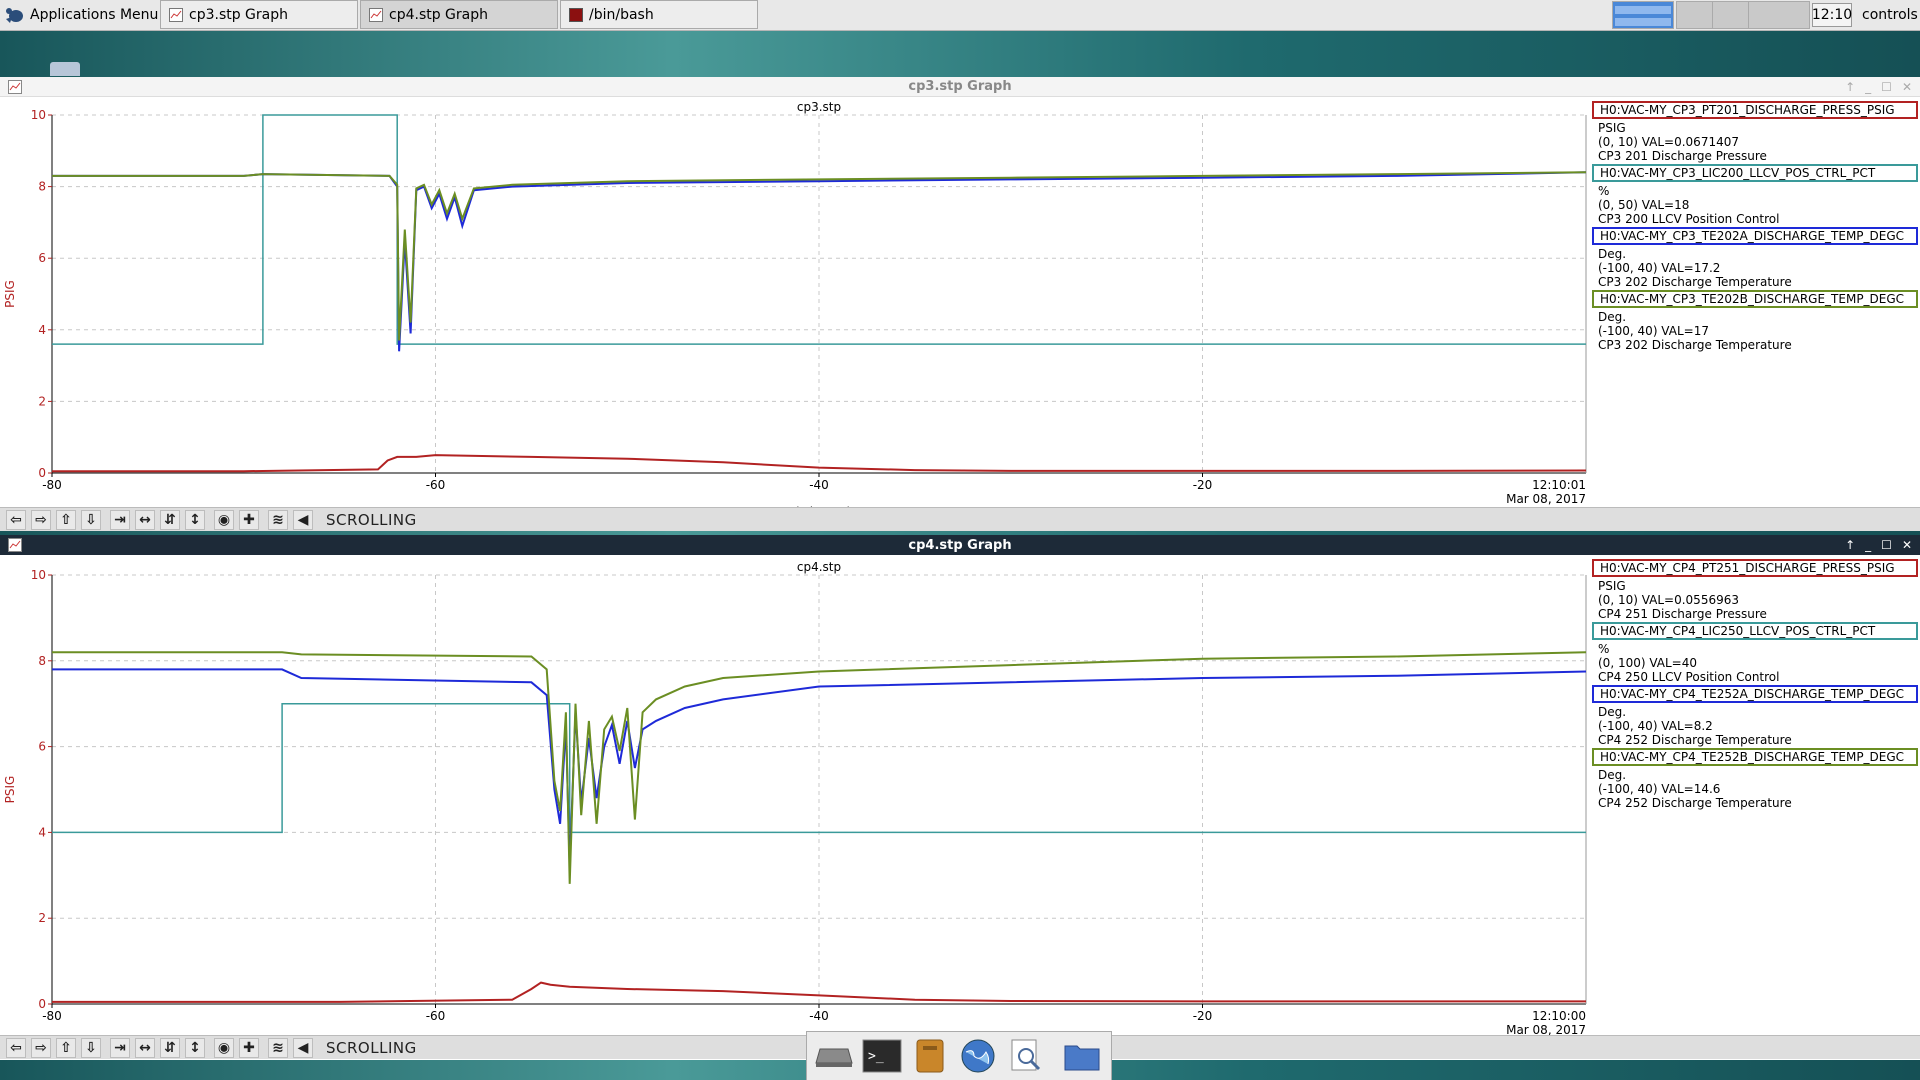 Image resolution: width=1920 pixels, height=1080 pixels. What do you see at coordinates (1604, 191) in the screenshot?
I see `legend-unit: %` at bounding box center [1604, 191].